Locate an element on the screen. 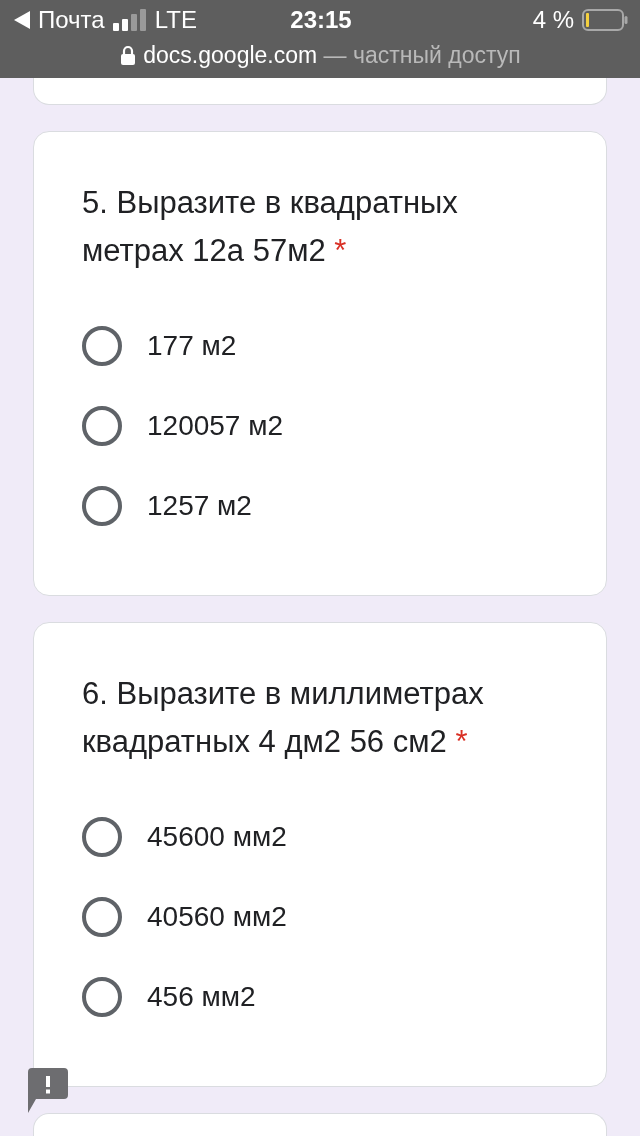 The width and height of the screenshot is (640, 1136). option-label: 177 м2 is located at coordinates (192, 346).